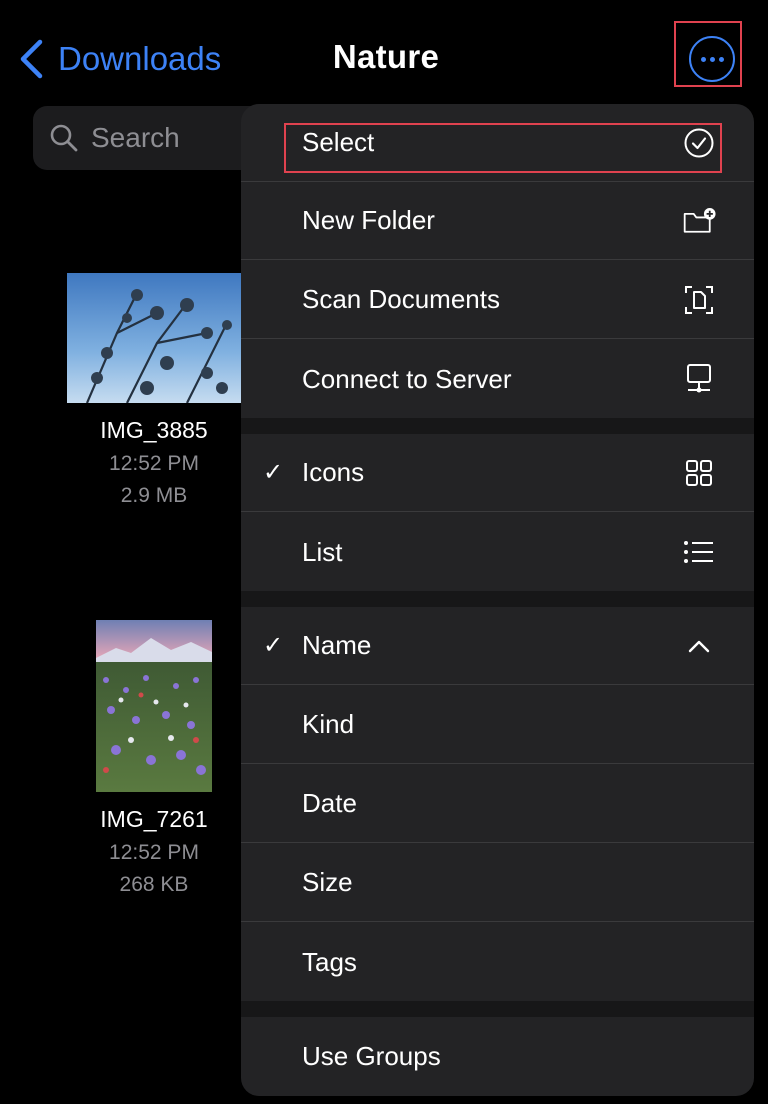 The height and width of the screenshot is (1104, 768). What do you see at coordinates (154, 884) in the screenshot?
I see `file-size: 268 KB` at bounding box center [154, 884].